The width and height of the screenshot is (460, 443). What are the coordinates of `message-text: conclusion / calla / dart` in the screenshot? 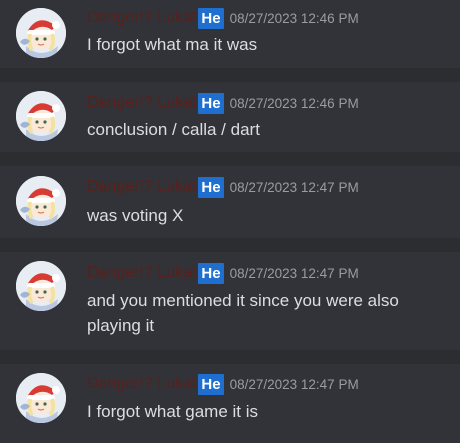 It's located at (173, 129).